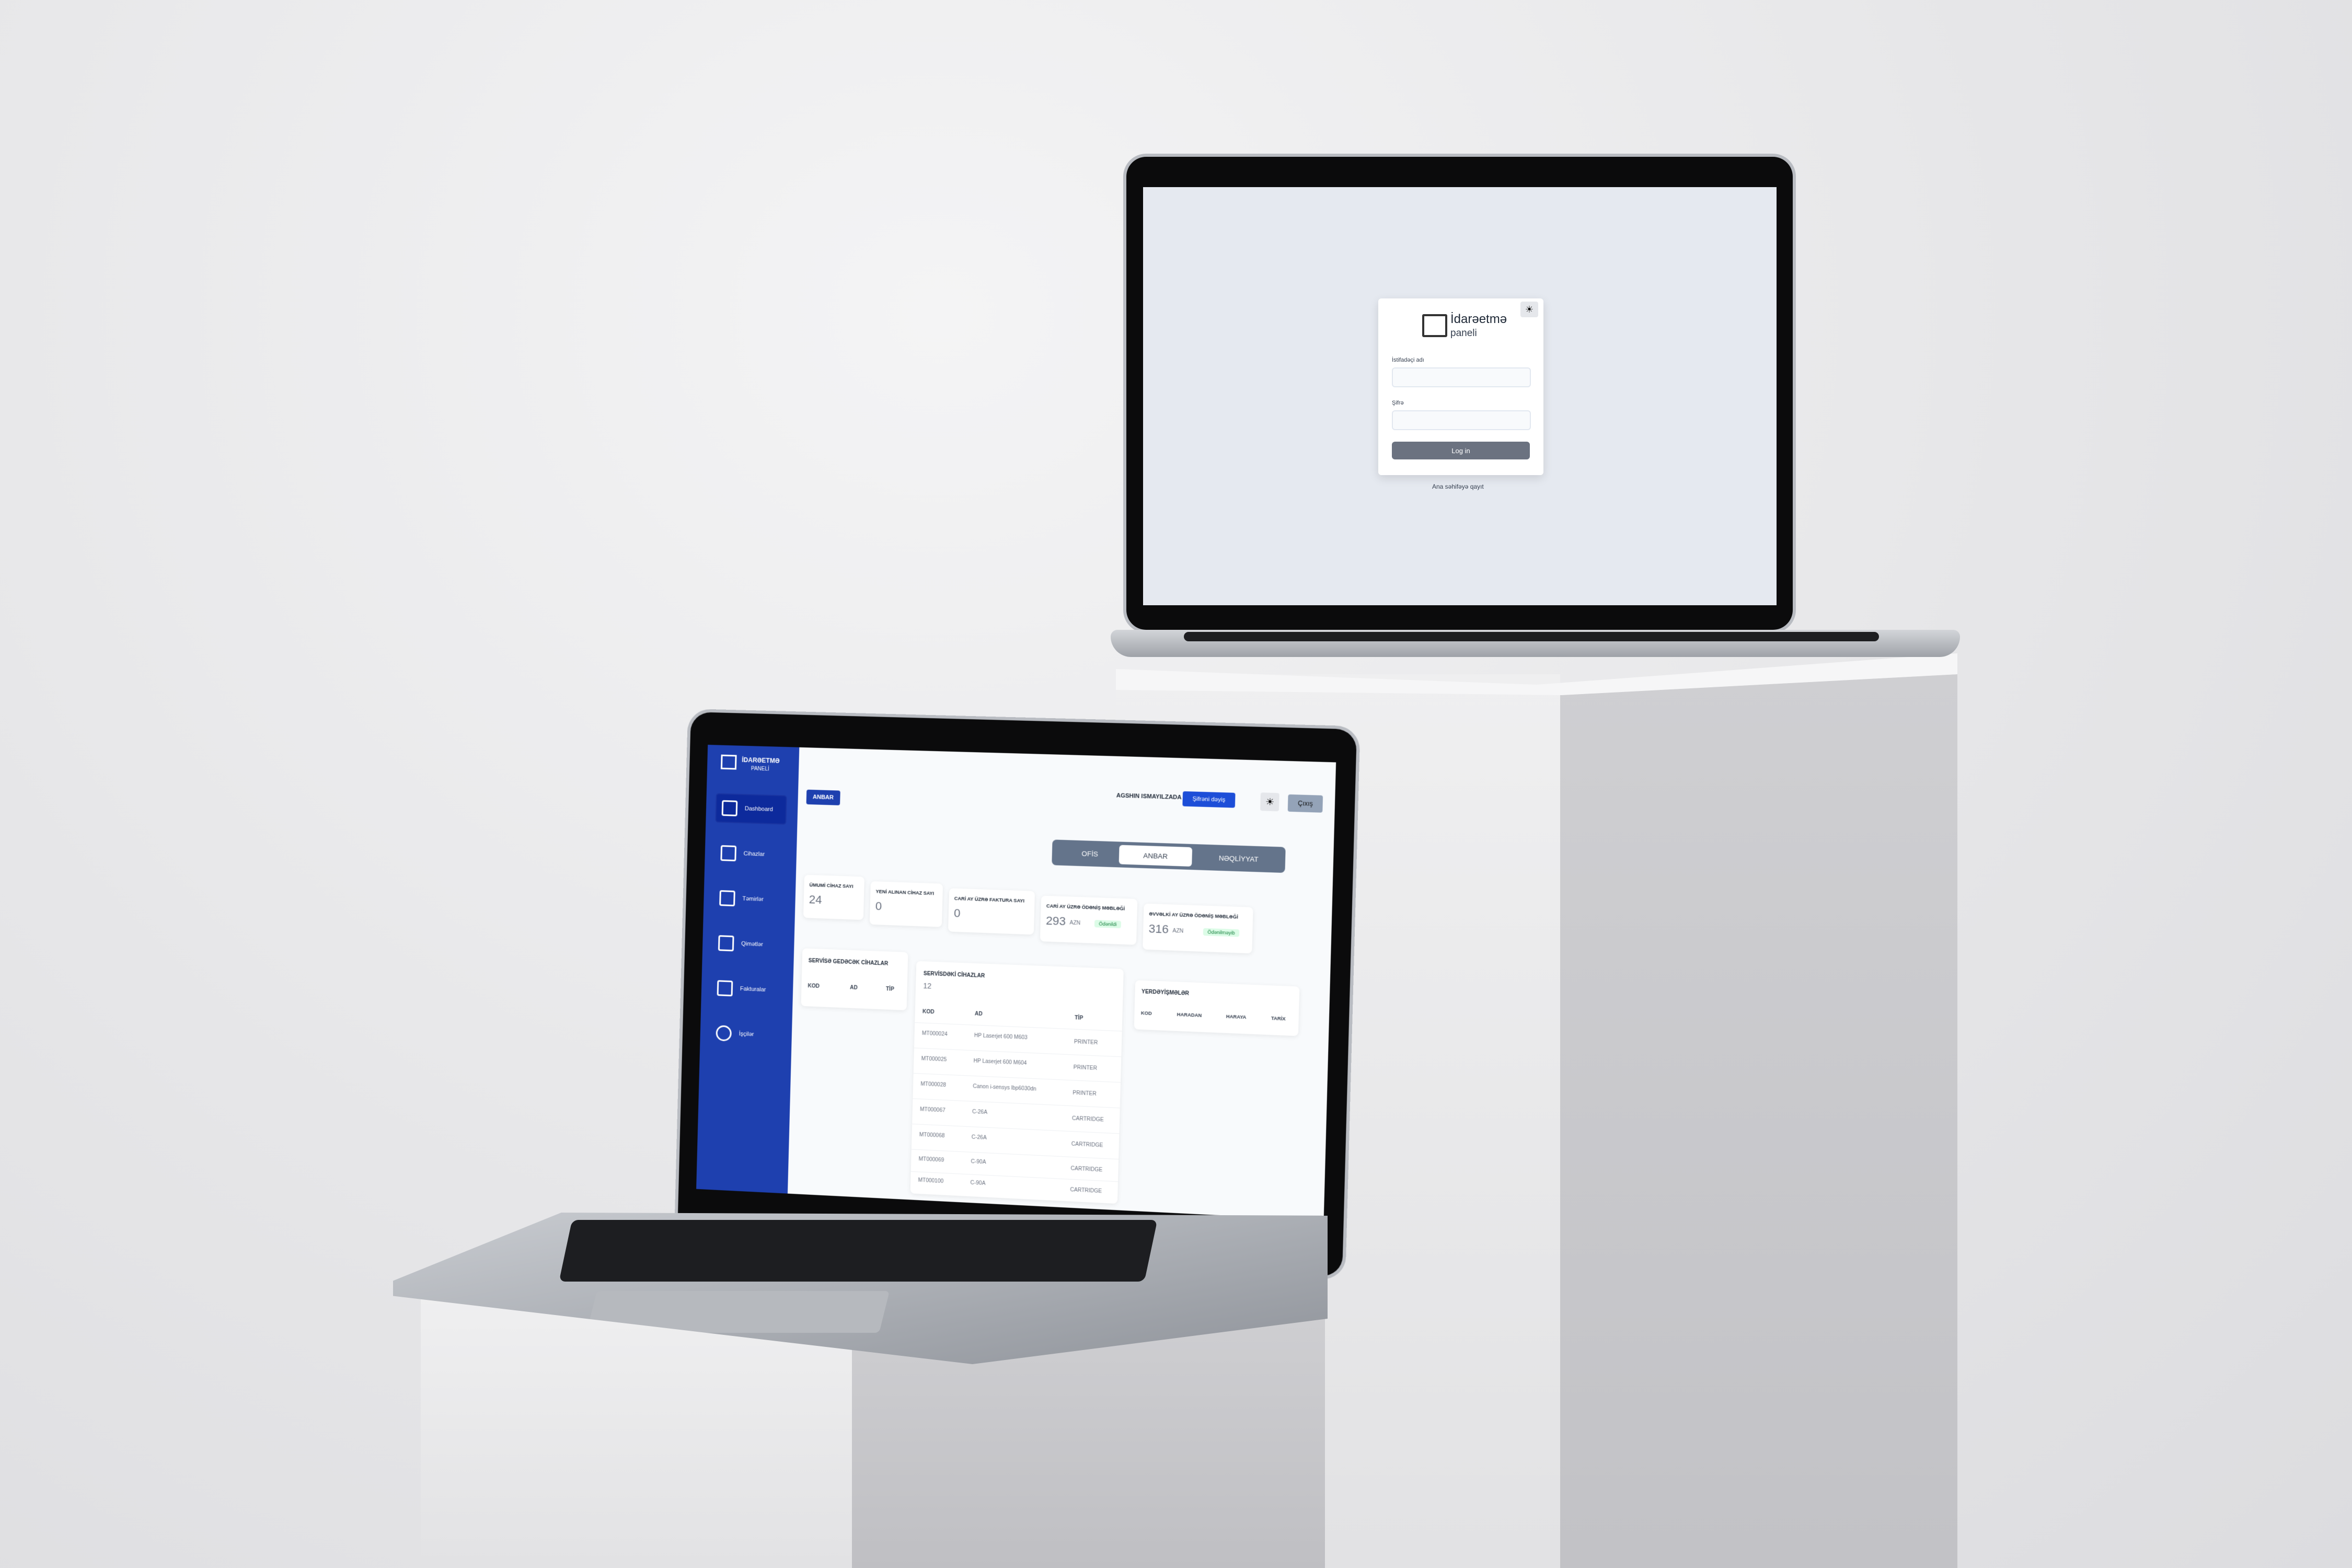 The width and height of the screenshot is (2352, 1568). What do you see at coordinates (727, 898) in the screenshot?
I see `repair-icon` at bounding box center [727, 898].